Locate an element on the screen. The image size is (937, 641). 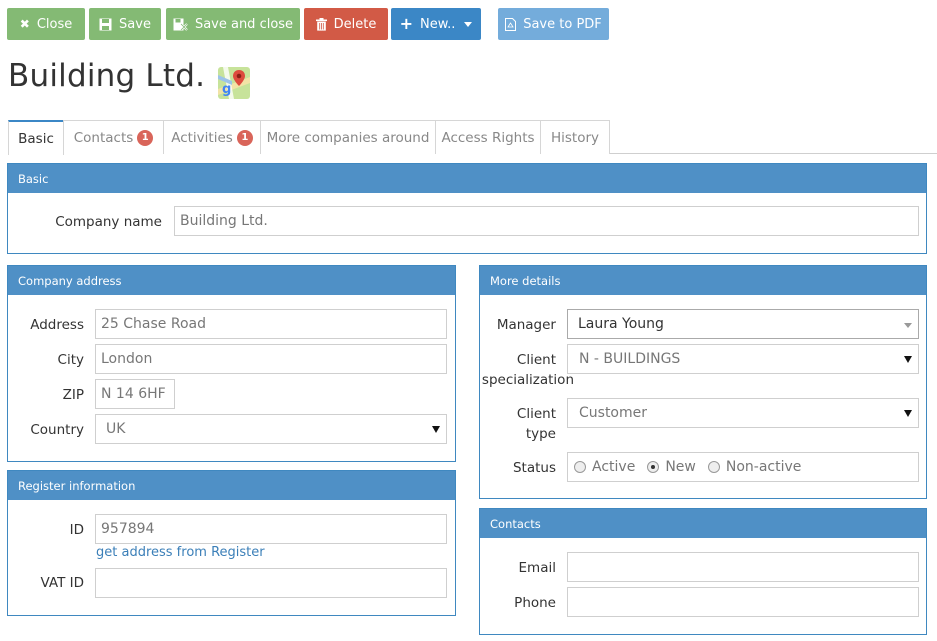
address-input: 25 Chase Road is located at coordinates (271, 324).